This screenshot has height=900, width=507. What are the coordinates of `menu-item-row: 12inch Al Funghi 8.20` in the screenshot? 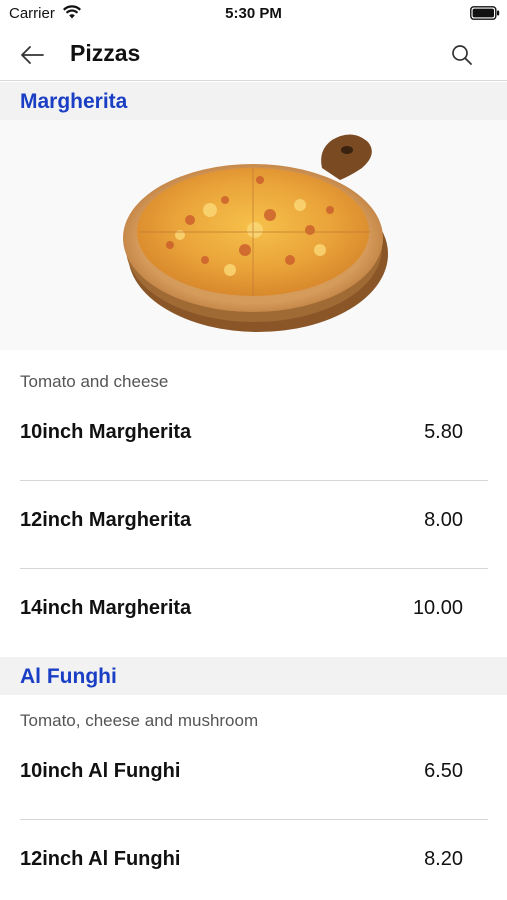 It's located at (254, 860).